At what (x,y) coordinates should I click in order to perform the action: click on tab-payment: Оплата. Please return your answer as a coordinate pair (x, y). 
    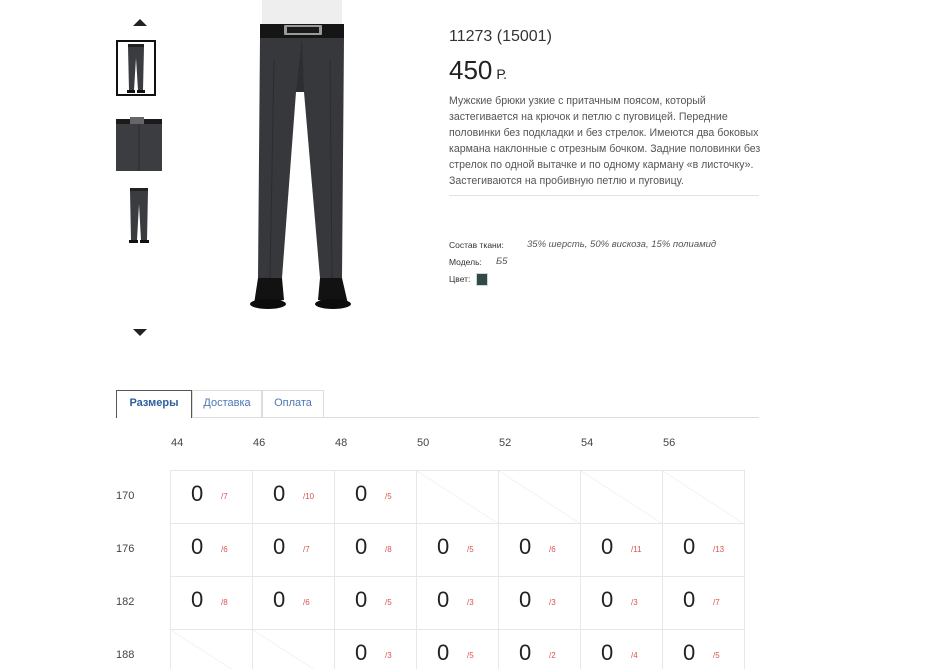
    Looking at the image, I should click on (293, 403).